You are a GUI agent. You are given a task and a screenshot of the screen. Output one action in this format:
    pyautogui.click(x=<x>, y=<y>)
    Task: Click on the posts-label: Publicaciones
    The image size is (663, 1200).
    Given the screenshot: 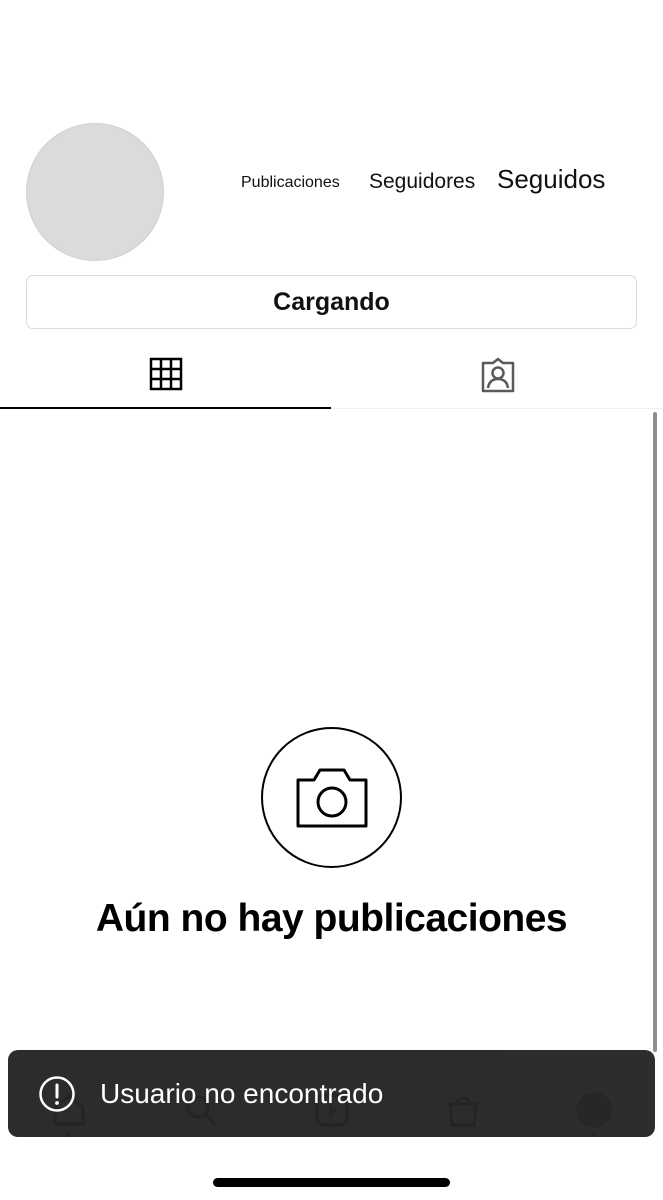 What is the action you would take?
    pyautogui.click(x=290, y=183)
    